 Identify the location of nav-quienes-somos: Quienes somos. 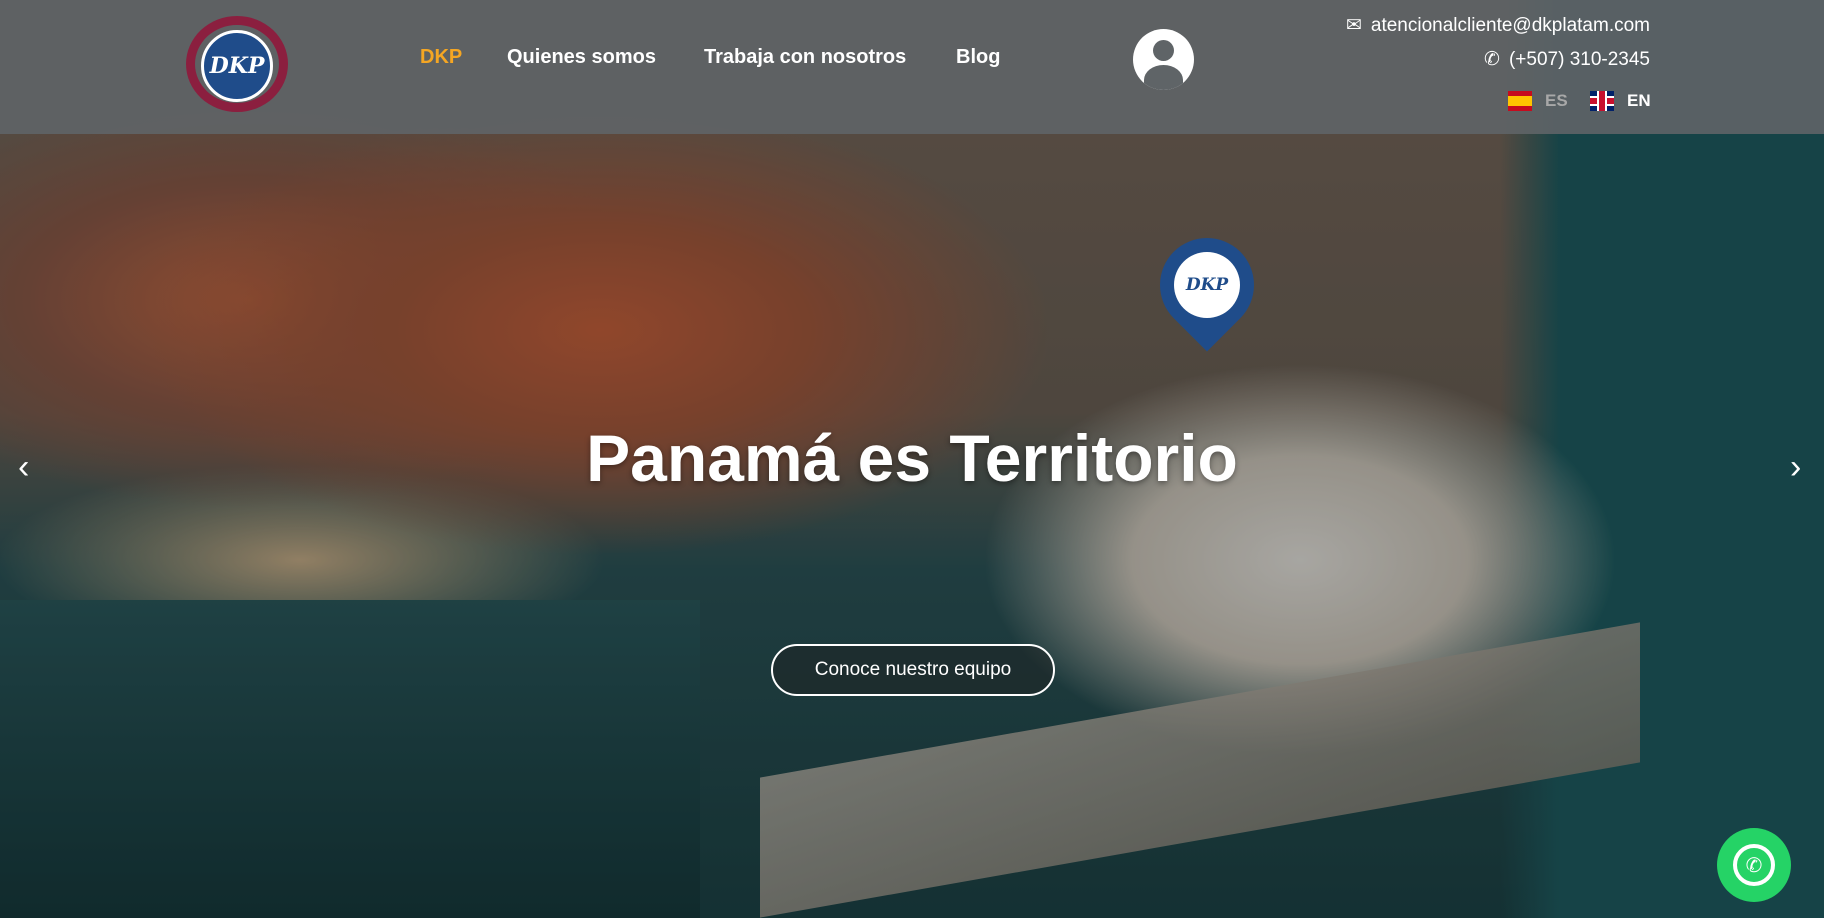
(581, 57).